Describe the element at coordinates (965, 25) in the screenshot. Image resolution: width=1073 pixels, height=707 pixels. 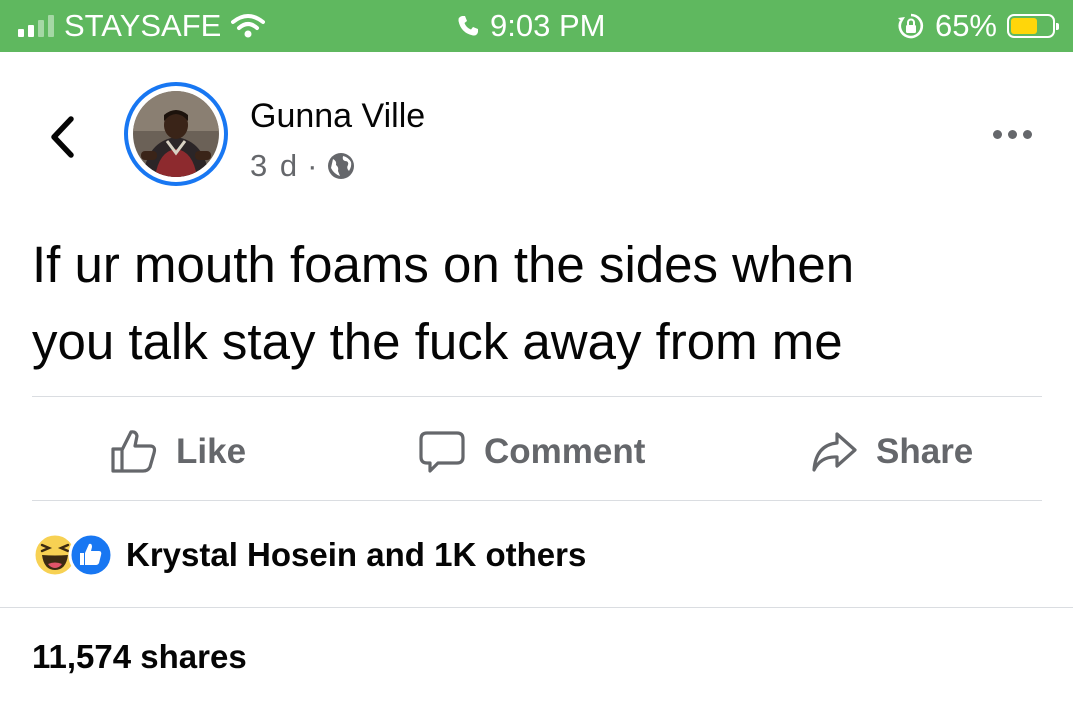
I see `battery-percent: 65%` at that location.